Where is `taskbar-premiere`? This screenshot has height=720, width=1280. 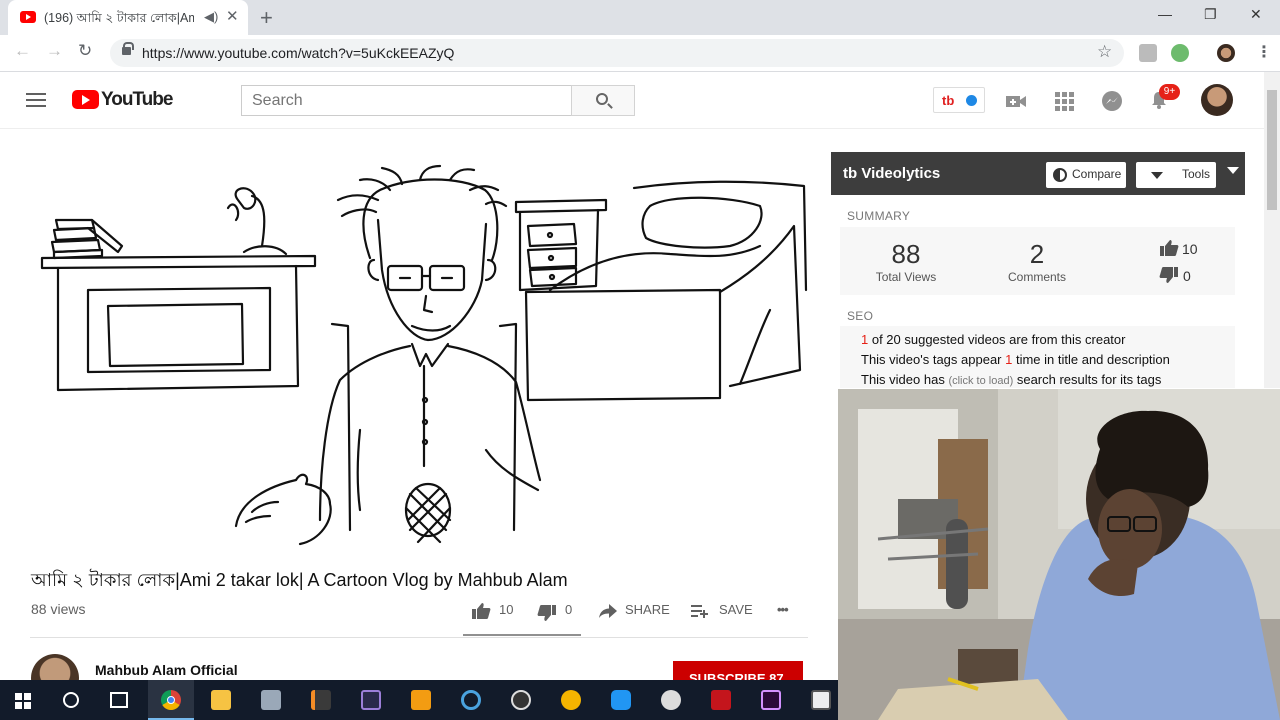
taskbar-premiere is located at coordinates (771, 700).